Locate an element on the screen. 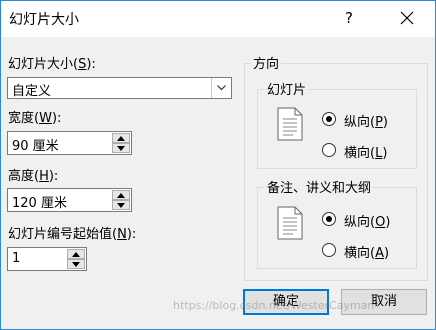 Image resolution: width=436 pixels, height=330 pixels. numbering-spin-buttons is located at coordinates (76, 259).